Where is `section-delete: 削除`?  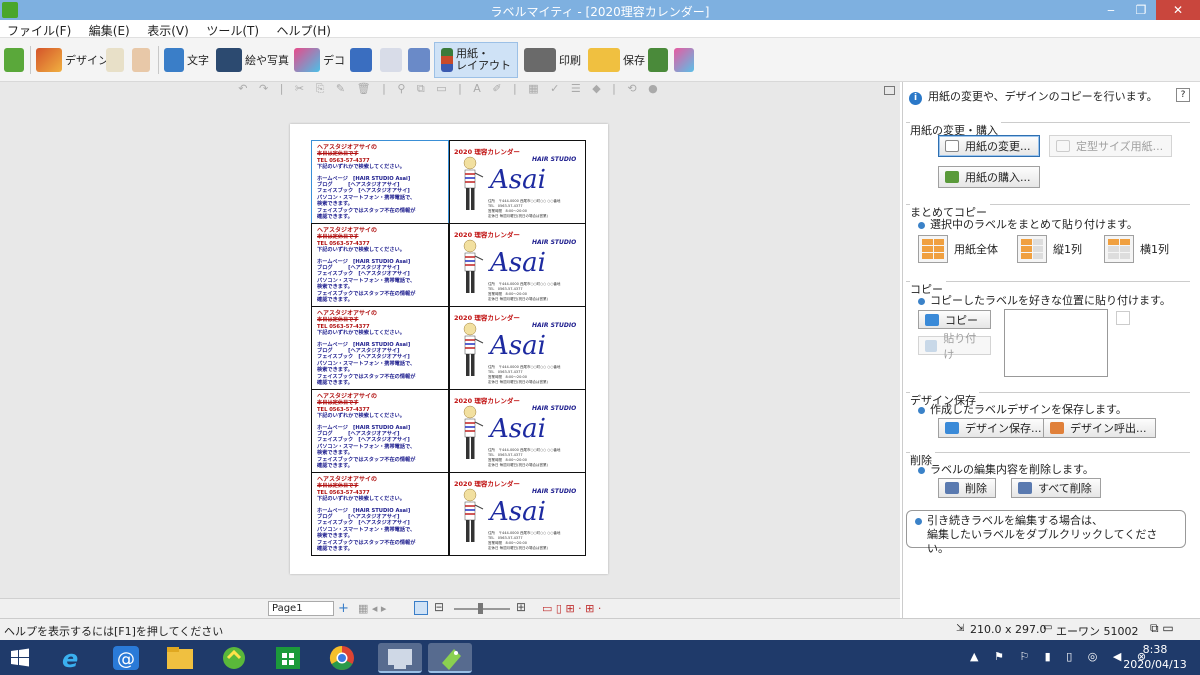 section-delete: 削除 is located at coordinates (1048, 460).